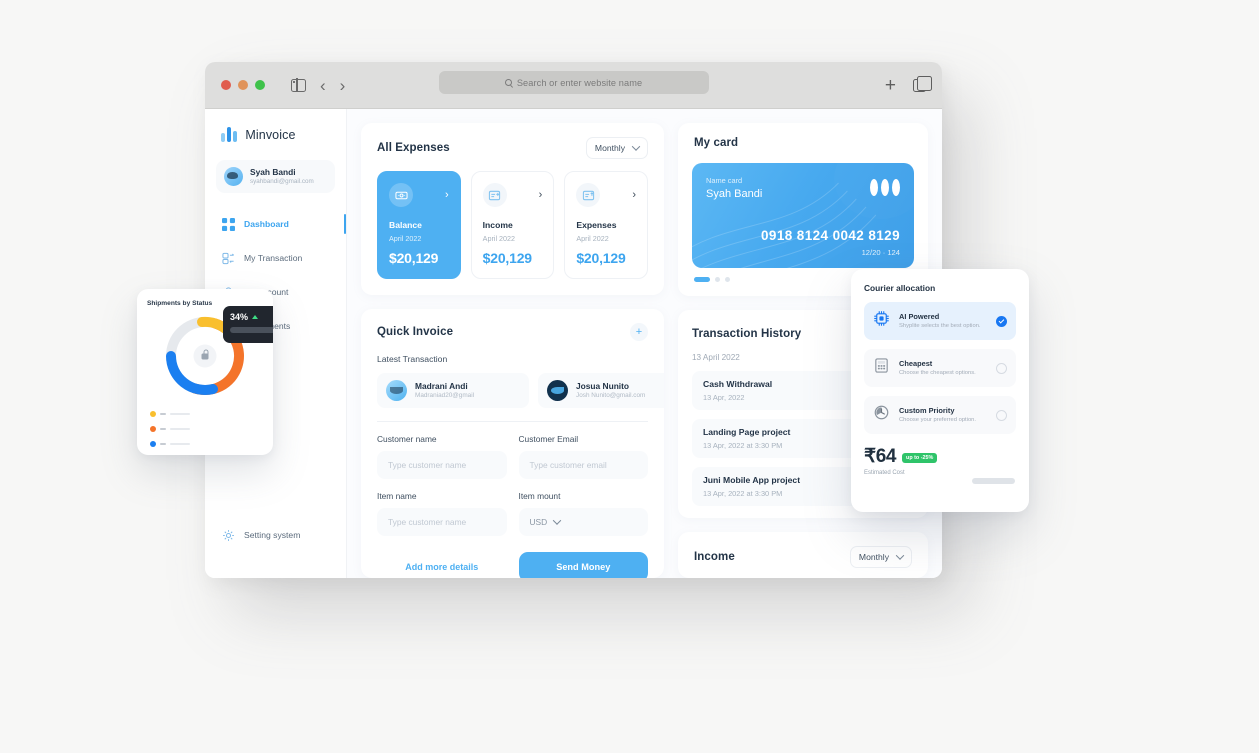 Image resolution: width=1259 pixels, height=753 pixels. I want to click on browser-chrome: ‹ › Search or enter website name +, so click(573, 85).